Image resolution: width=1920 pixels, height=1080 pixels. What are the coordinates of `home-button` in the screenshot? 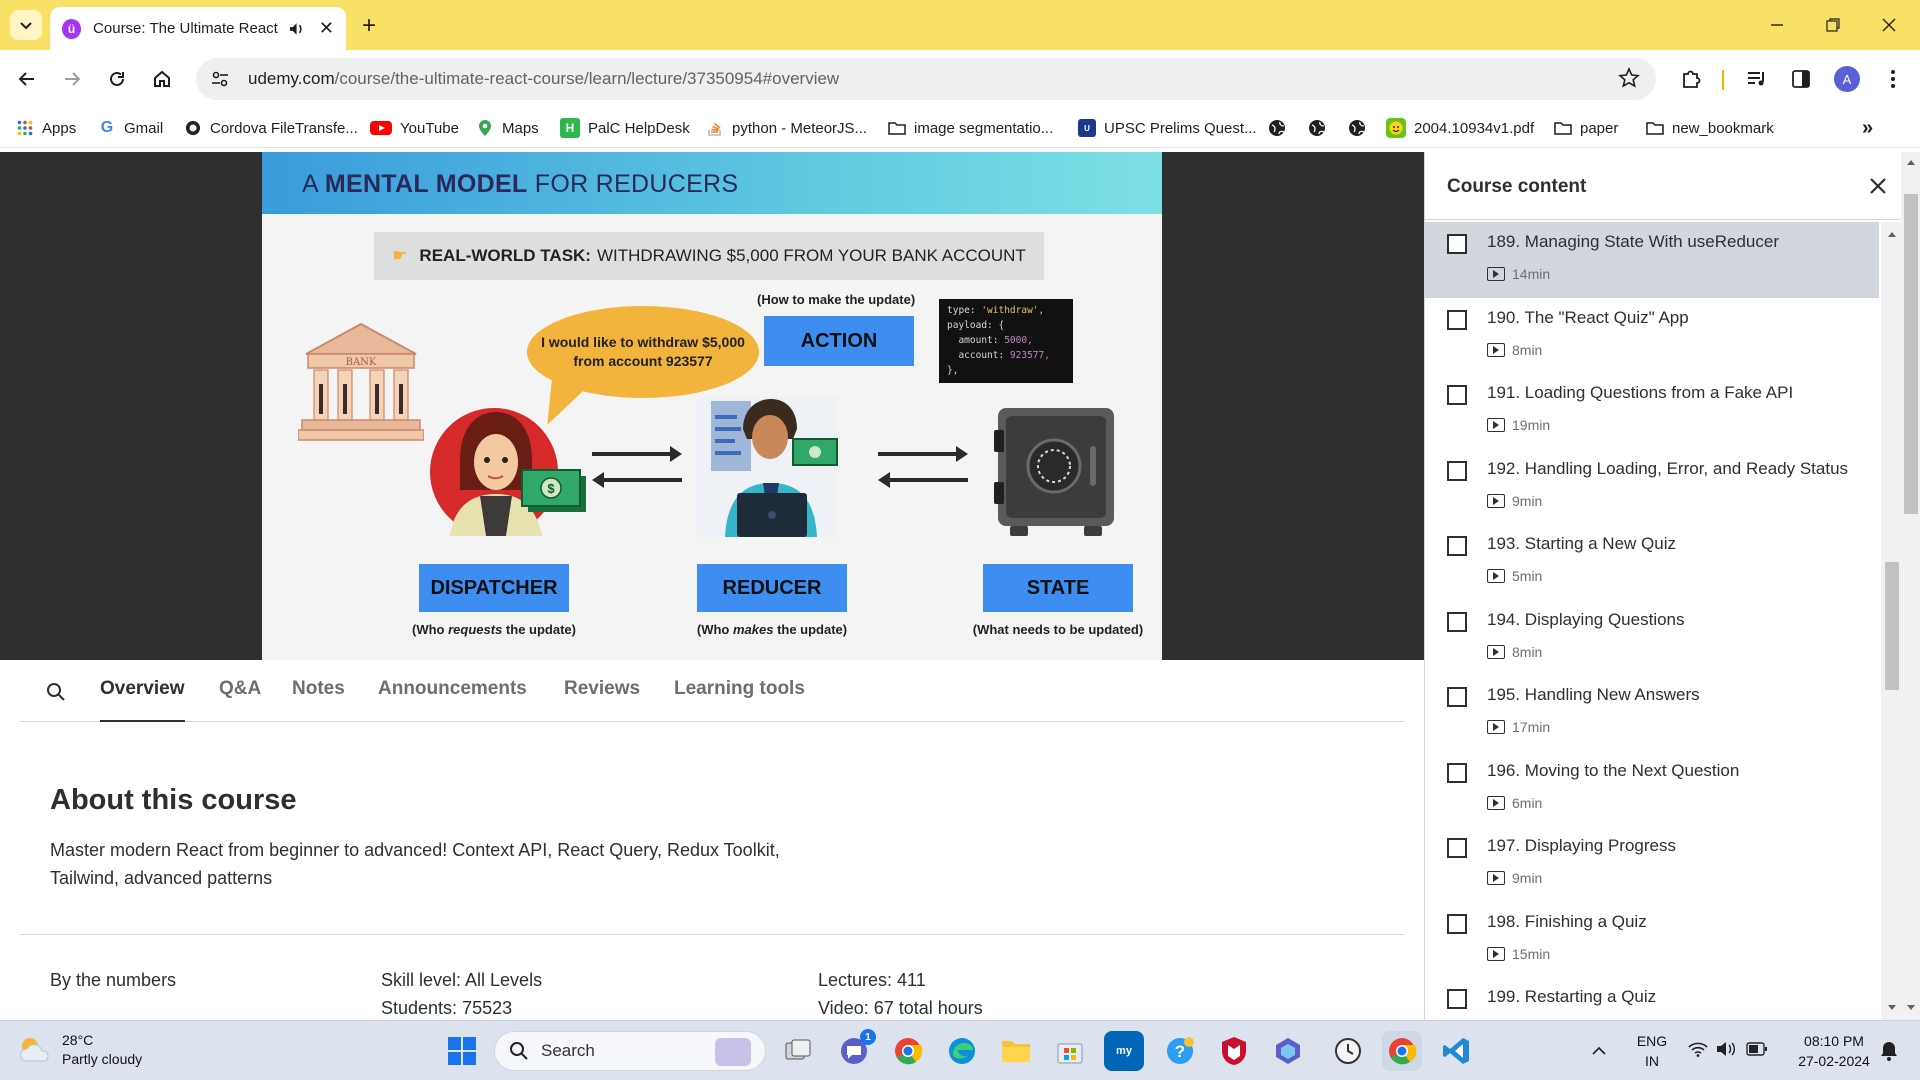 It's located at (162, 79).